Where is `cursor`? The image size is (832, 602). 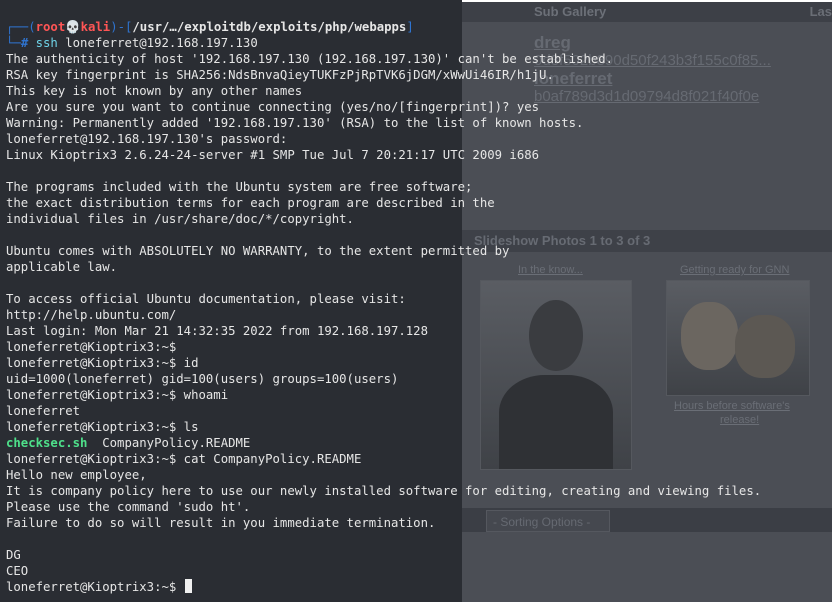 cursor is located at coordinates (188, 586).